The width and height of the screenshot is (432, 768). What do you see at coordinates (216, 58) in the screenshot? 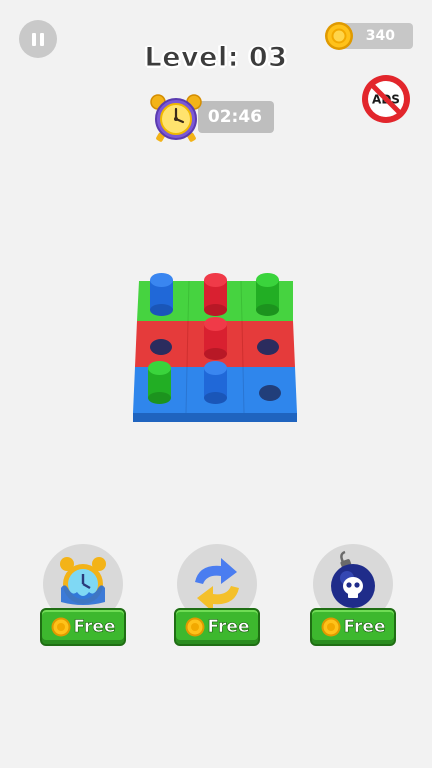
I see `level-title: Level: 03` at bounding box center [216, 58].